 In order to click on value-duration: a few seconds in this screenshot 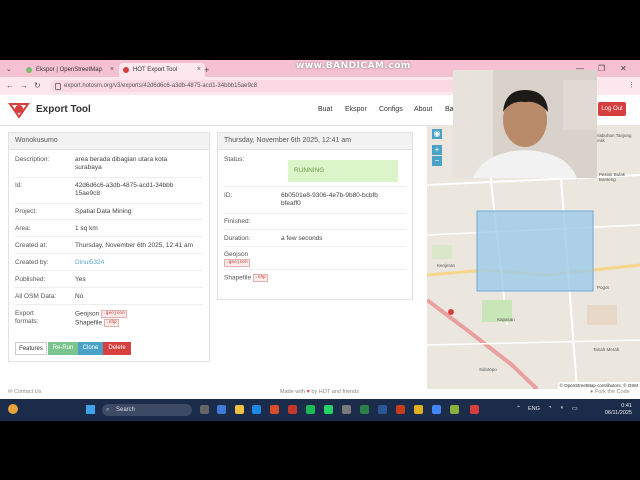, I will do `click(302, 238)`.